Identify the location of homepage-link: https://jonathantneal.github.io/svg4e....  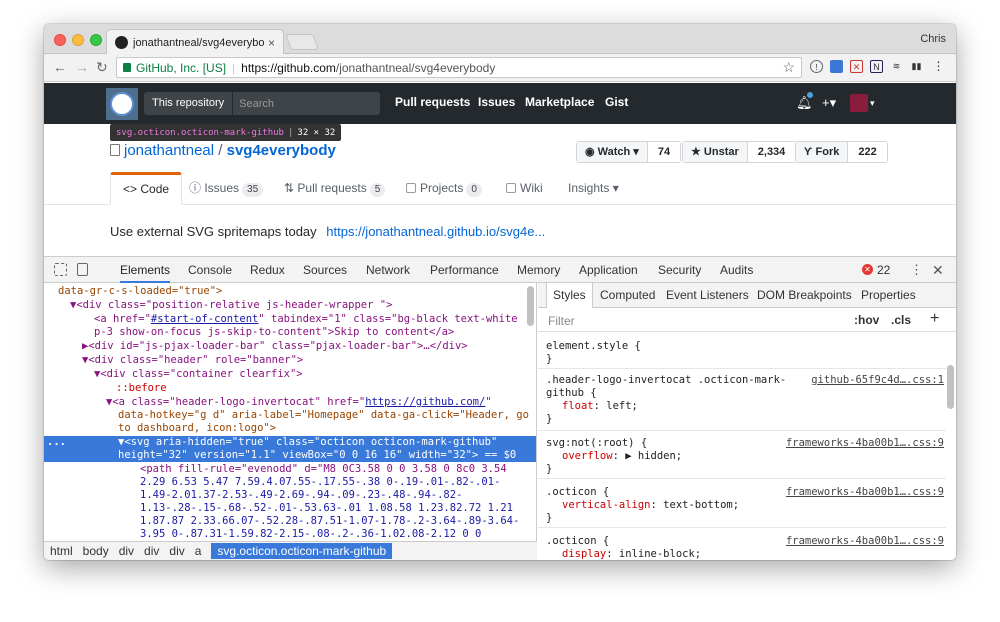
(435, 231).